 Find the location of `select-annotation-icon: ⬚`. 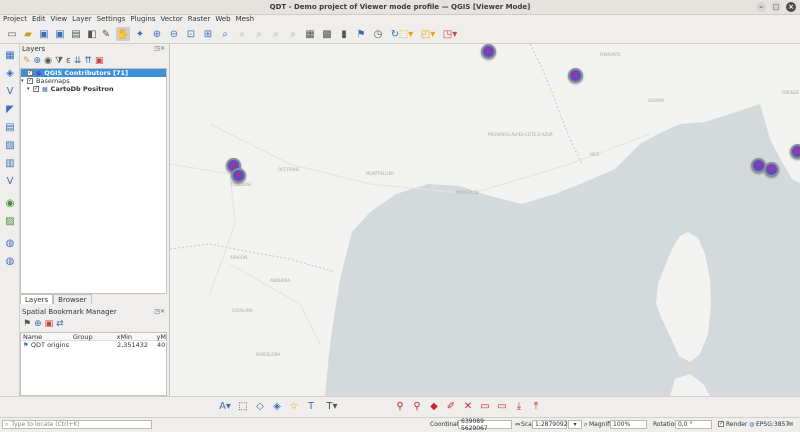

select-annotation-icon: ⬚ is located at coordinates (243, 406).